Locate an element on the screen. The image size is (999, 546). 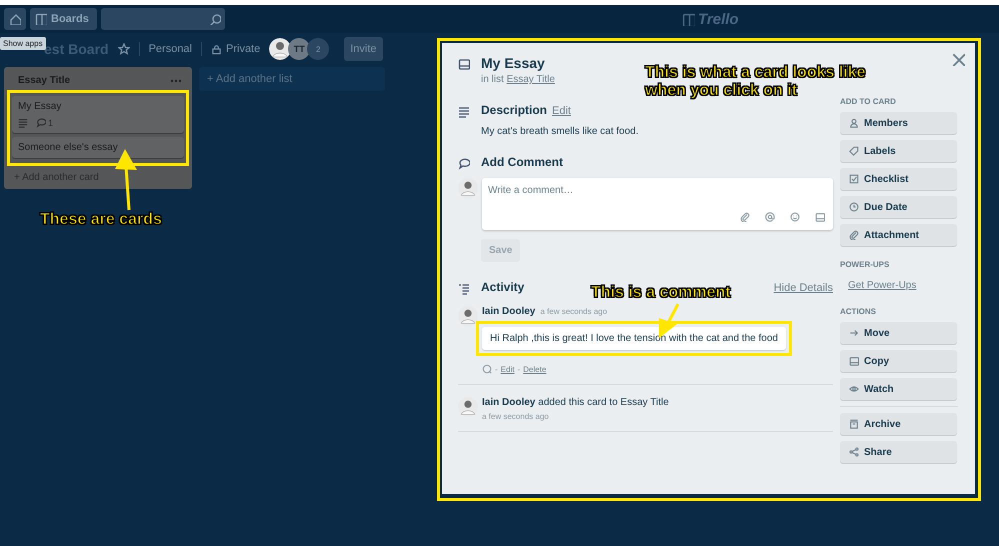
search-icon is located at coordinates (214, 19).